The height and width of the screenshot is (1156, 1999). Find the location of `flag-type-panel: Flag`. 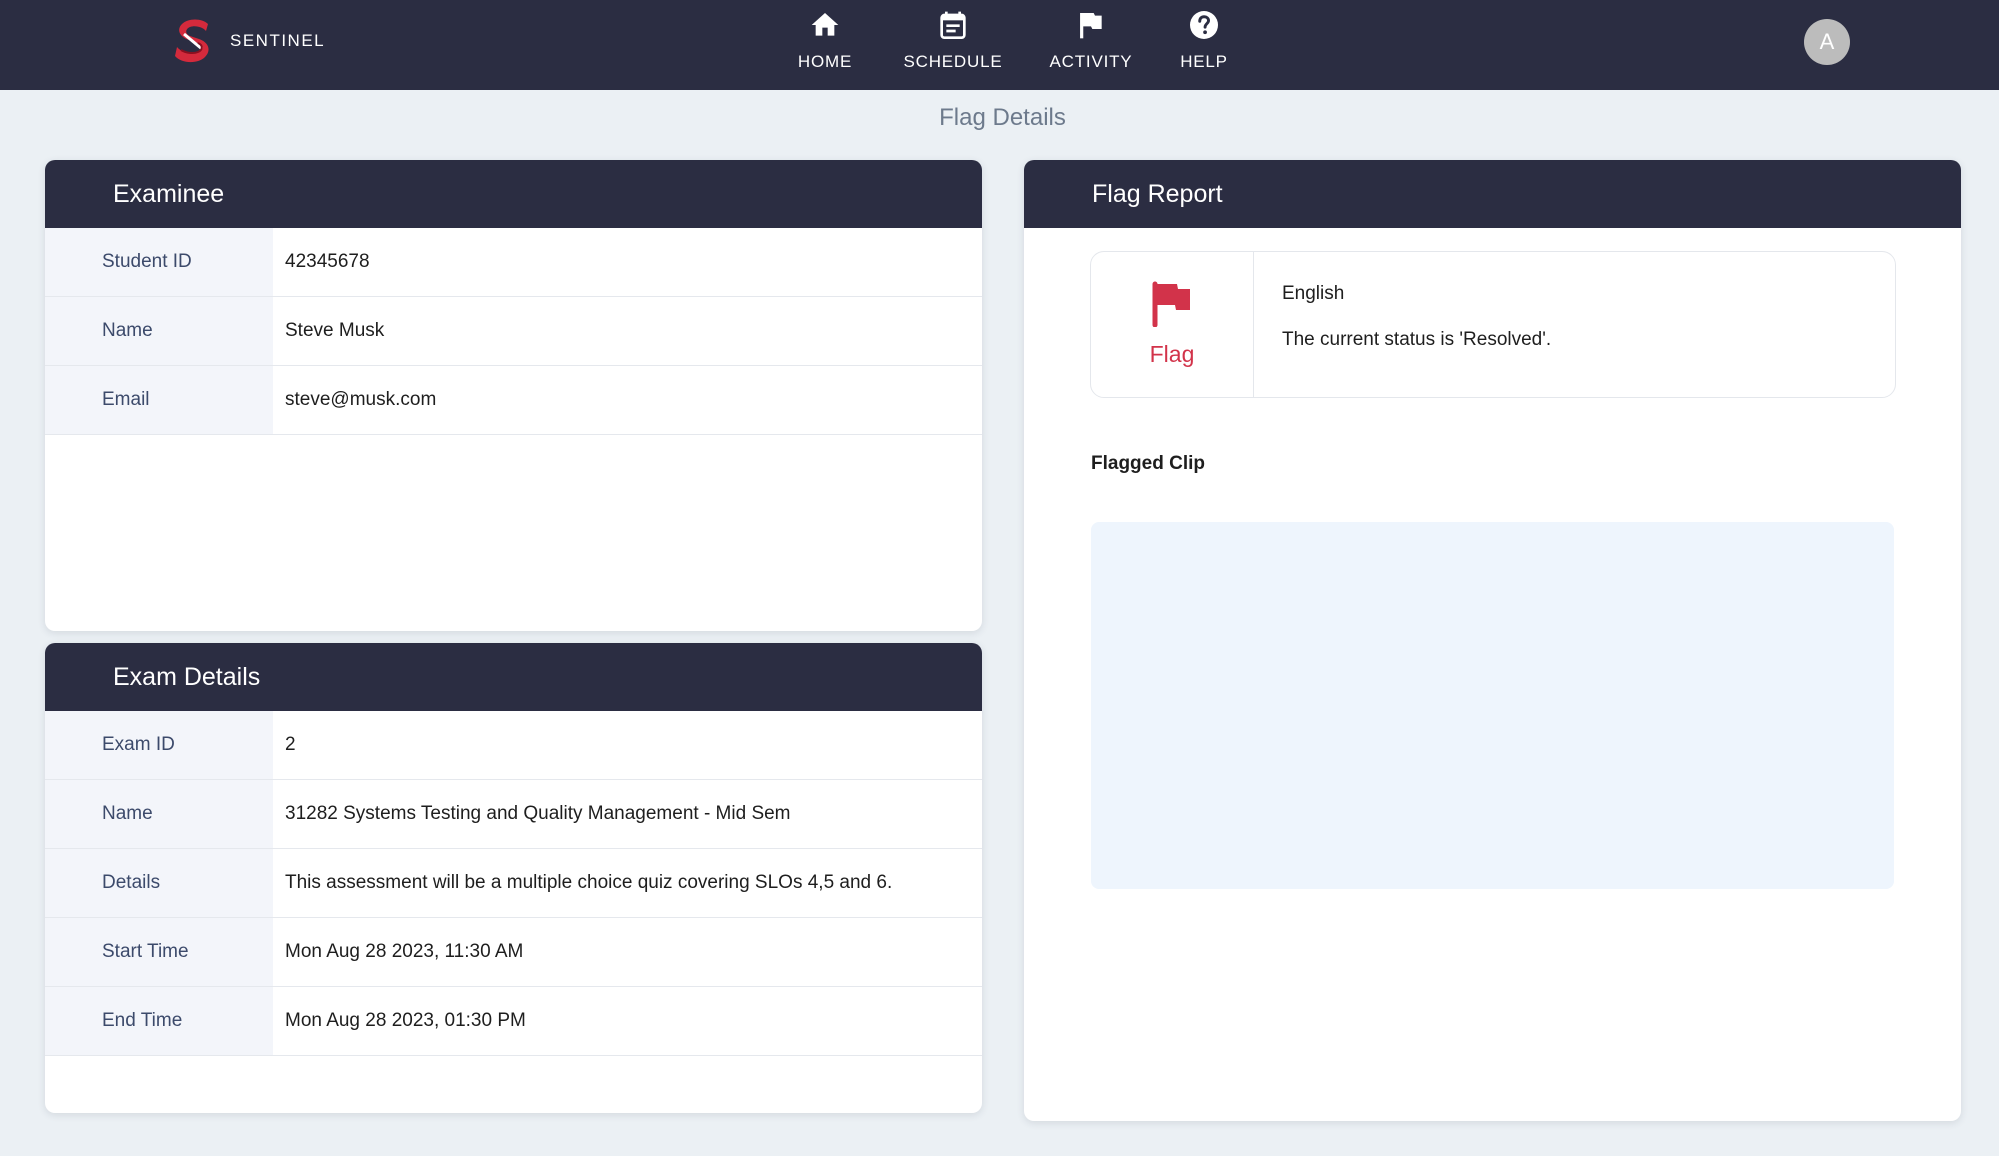

flag-type-panel: Flag is located at coordinates (1172, 324).